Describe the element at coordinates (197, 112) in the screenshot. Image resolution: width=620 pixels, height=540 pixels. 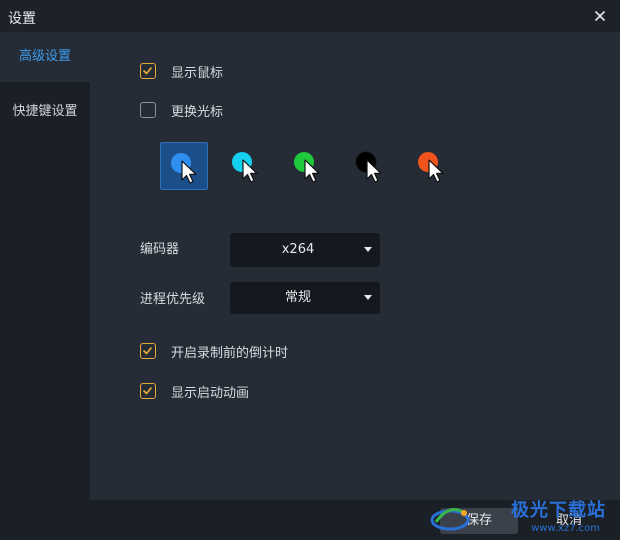
I see `change-cursor-label: 更换光标` at that location.